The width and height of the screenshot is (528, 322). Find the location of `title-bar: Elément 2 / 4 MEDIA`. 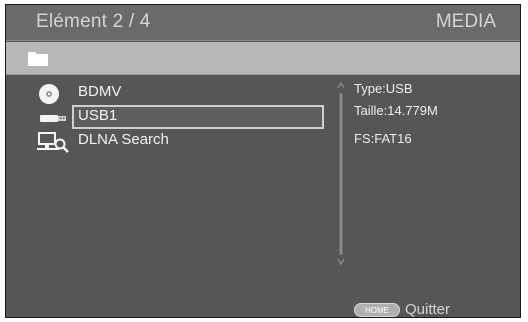

title-bar: Elément 2 / 4 MEDIA is located at coordinates (263, 23).